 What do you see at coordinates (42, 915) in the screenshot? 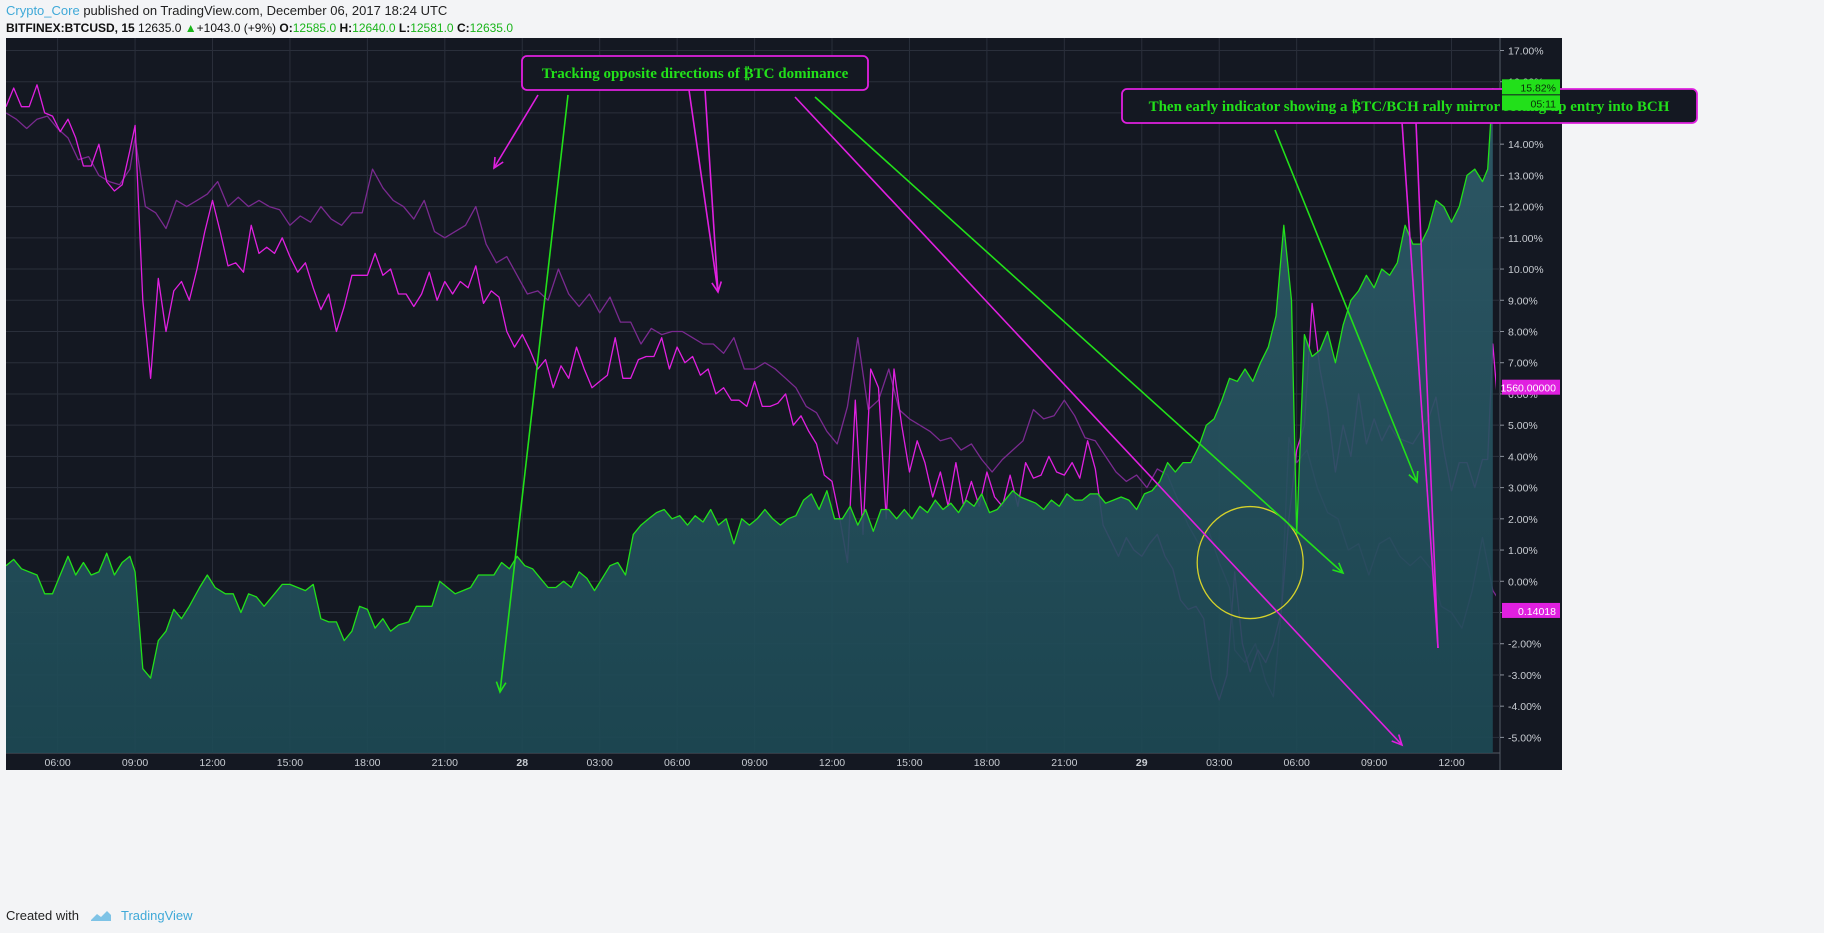
I see `created-with-text: Created with` at bounding box center [42, 915].